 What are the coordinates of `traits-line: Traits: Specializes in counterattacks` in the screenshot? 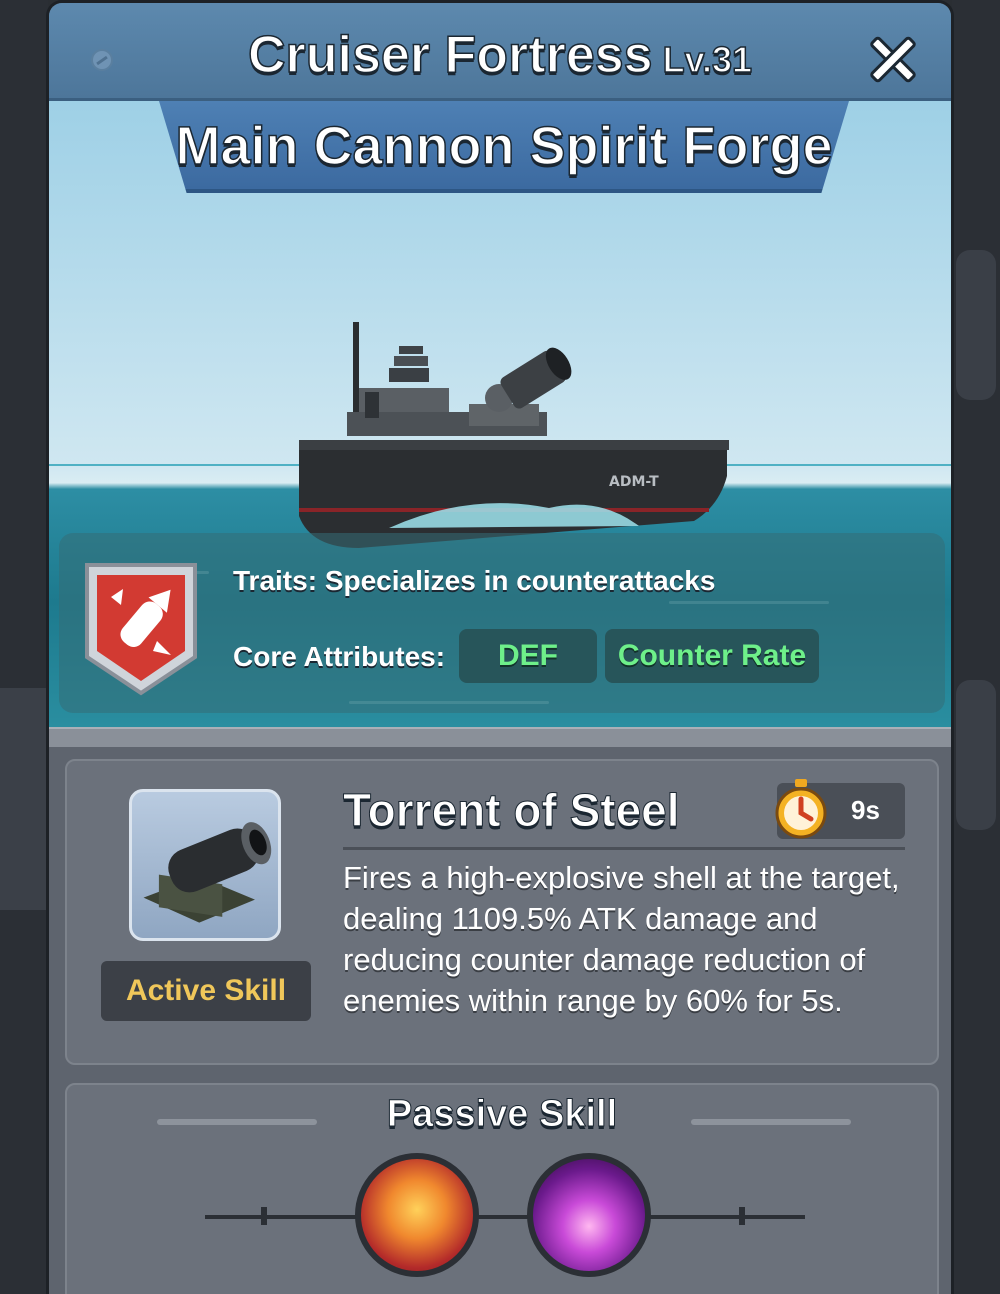 It's located at (474, 581).